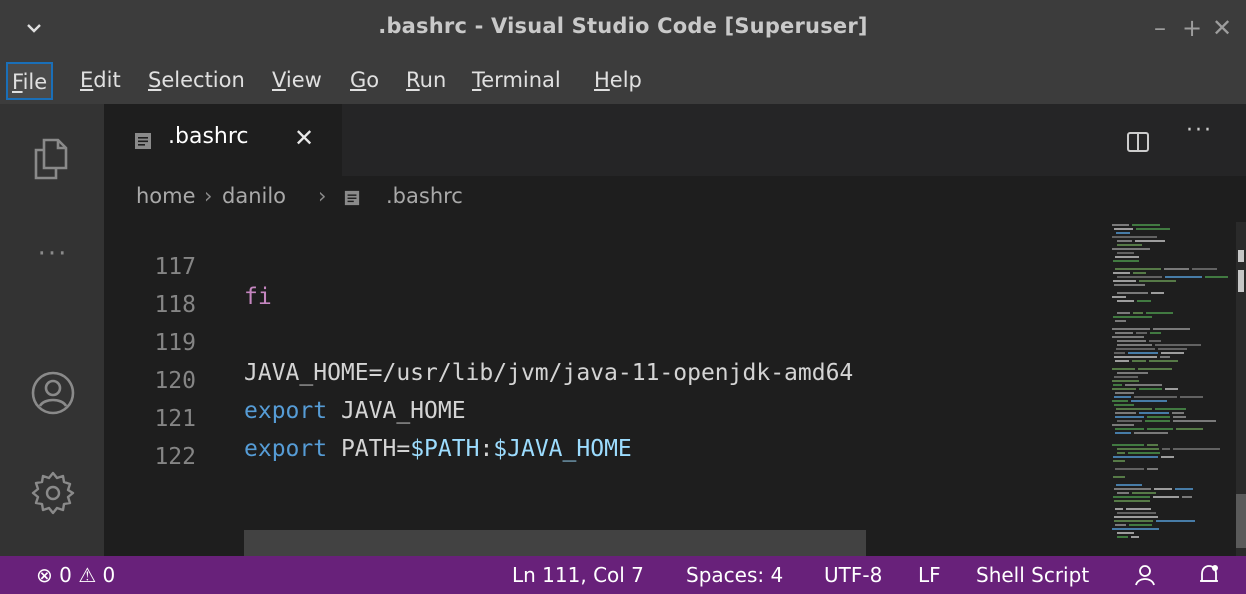 The image size is (1246, 594). Describe the element at coordinates (1192, 28) in the screenshot. I see `maximize-button: +` at that location.